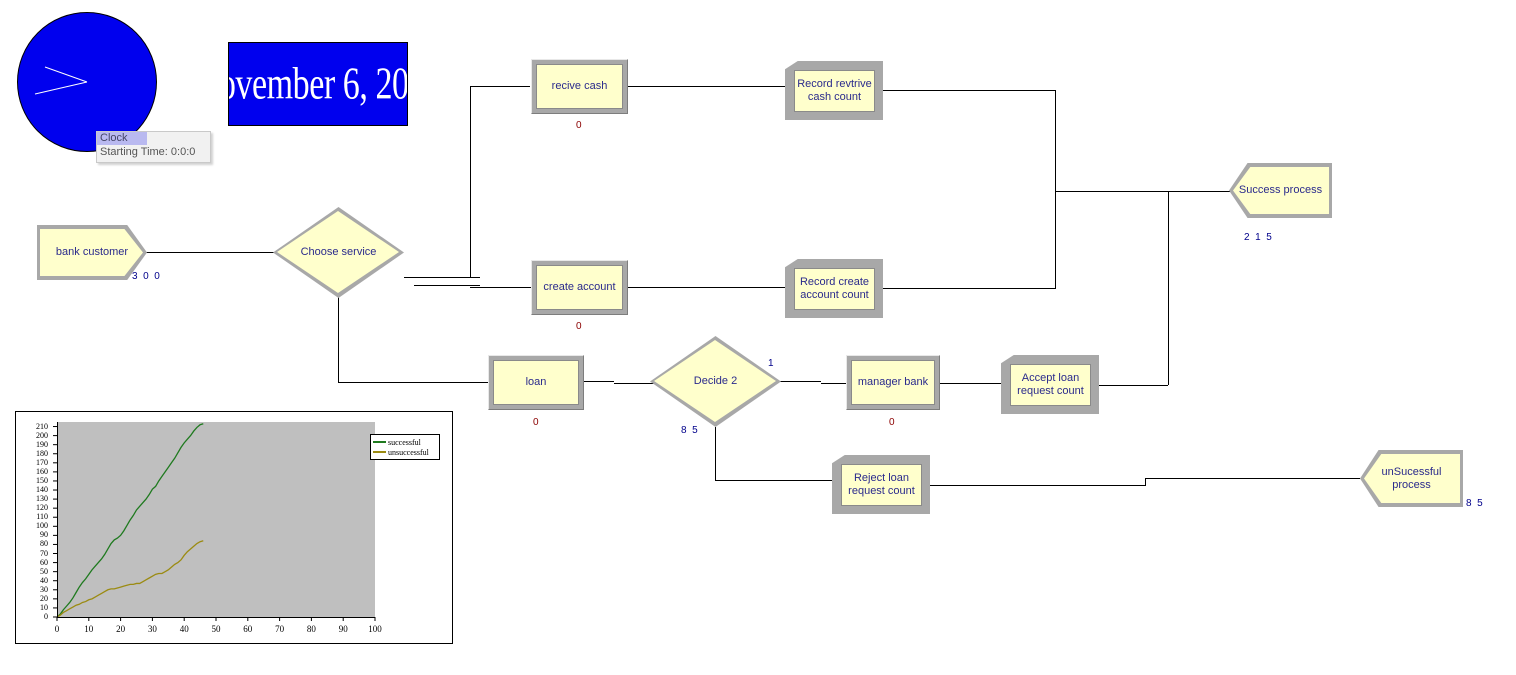 The image size is (1516, 675). What do you see at coordinates (834, 295) in the screenshot?
I see `node-record-create-account-count-line2: account count` at bounding box center [834, 295].